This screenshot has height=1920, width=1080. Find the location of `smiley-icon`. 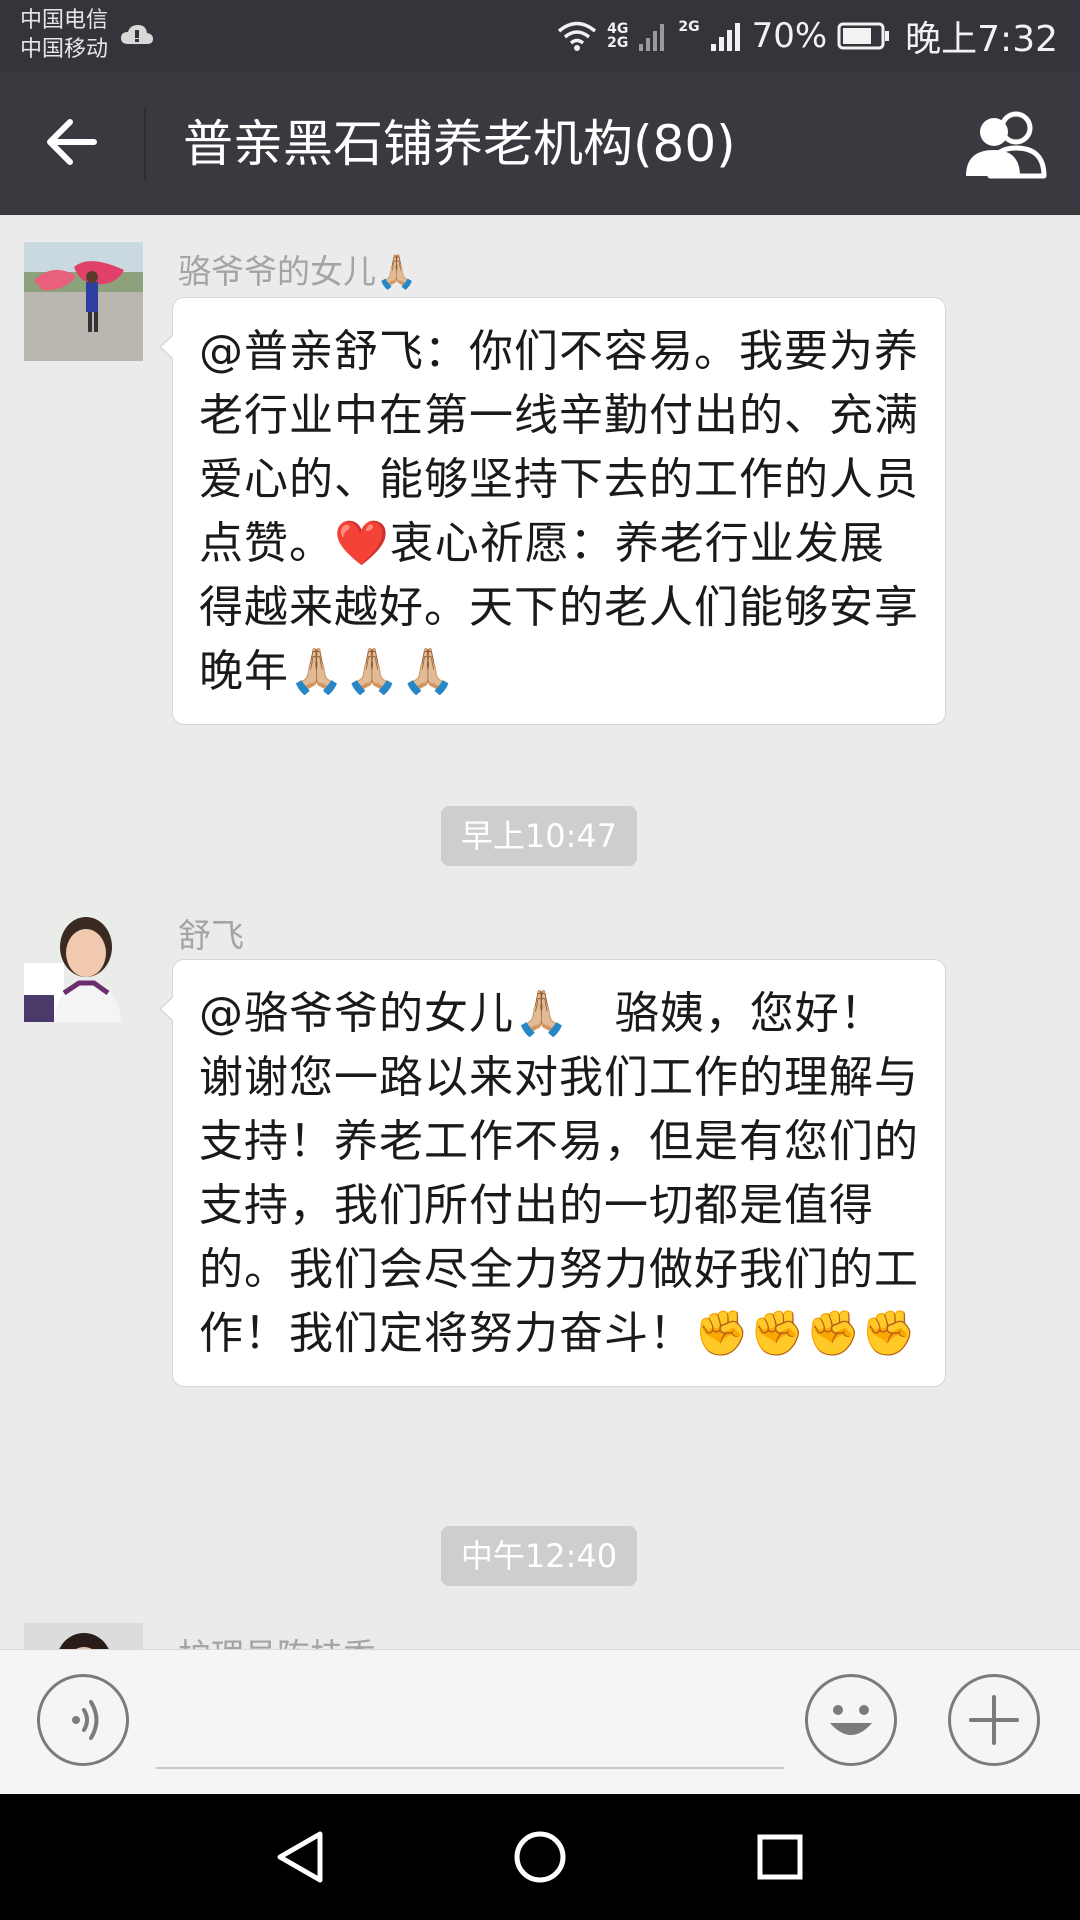

smiley-icon is located at coordinates (851, 1720).